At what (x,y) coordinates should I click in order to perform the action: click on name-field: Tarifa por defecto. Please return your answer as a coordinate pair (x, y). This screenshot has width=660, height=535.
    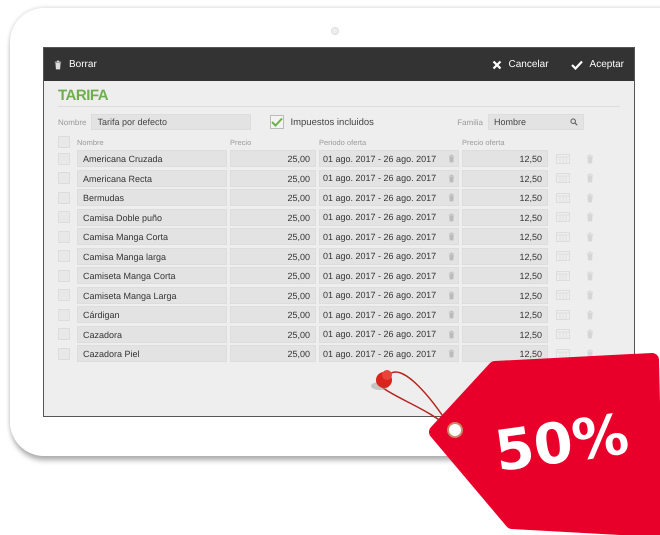
    Looking at the image, I should click on (171, 122).